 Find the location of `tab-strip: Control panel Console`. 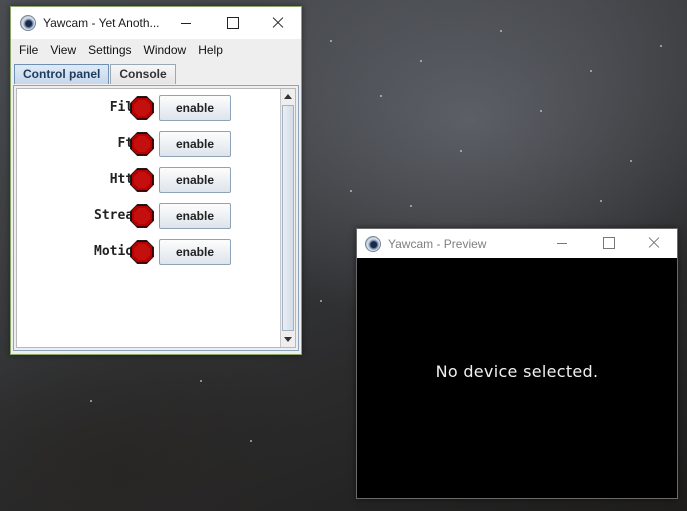

tab-strip: Control panel Console is located at coordinates (156, 72).